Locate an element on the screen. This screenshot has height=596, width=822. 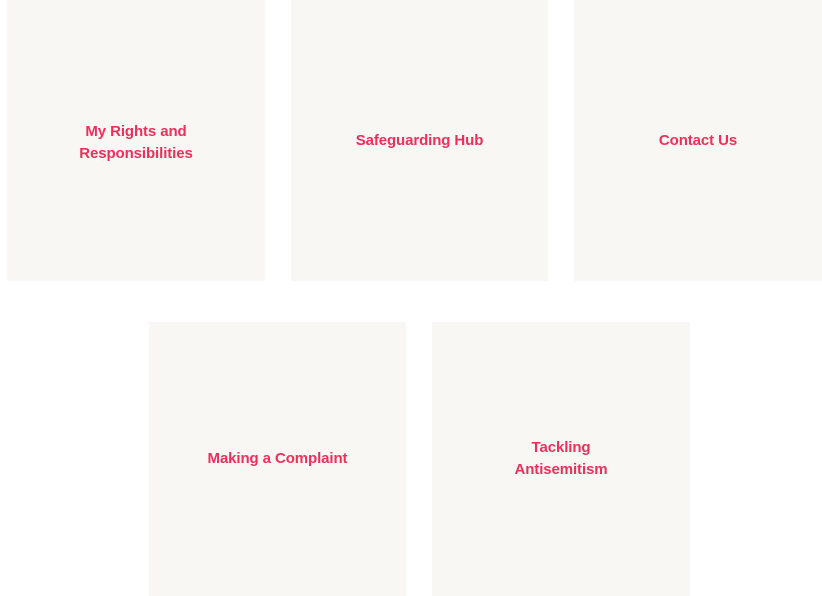
card-tackling-antisemitism: Tackling Antisemitism is located at coordinates (561, 459).